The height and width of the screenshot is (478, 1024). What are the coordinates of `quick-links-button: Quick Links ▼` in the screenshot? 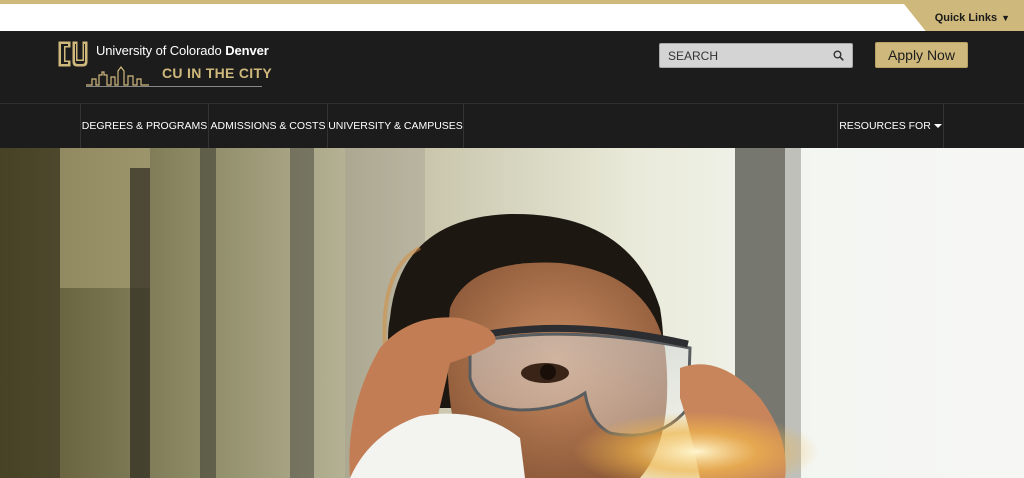 It's located at (964, 17).